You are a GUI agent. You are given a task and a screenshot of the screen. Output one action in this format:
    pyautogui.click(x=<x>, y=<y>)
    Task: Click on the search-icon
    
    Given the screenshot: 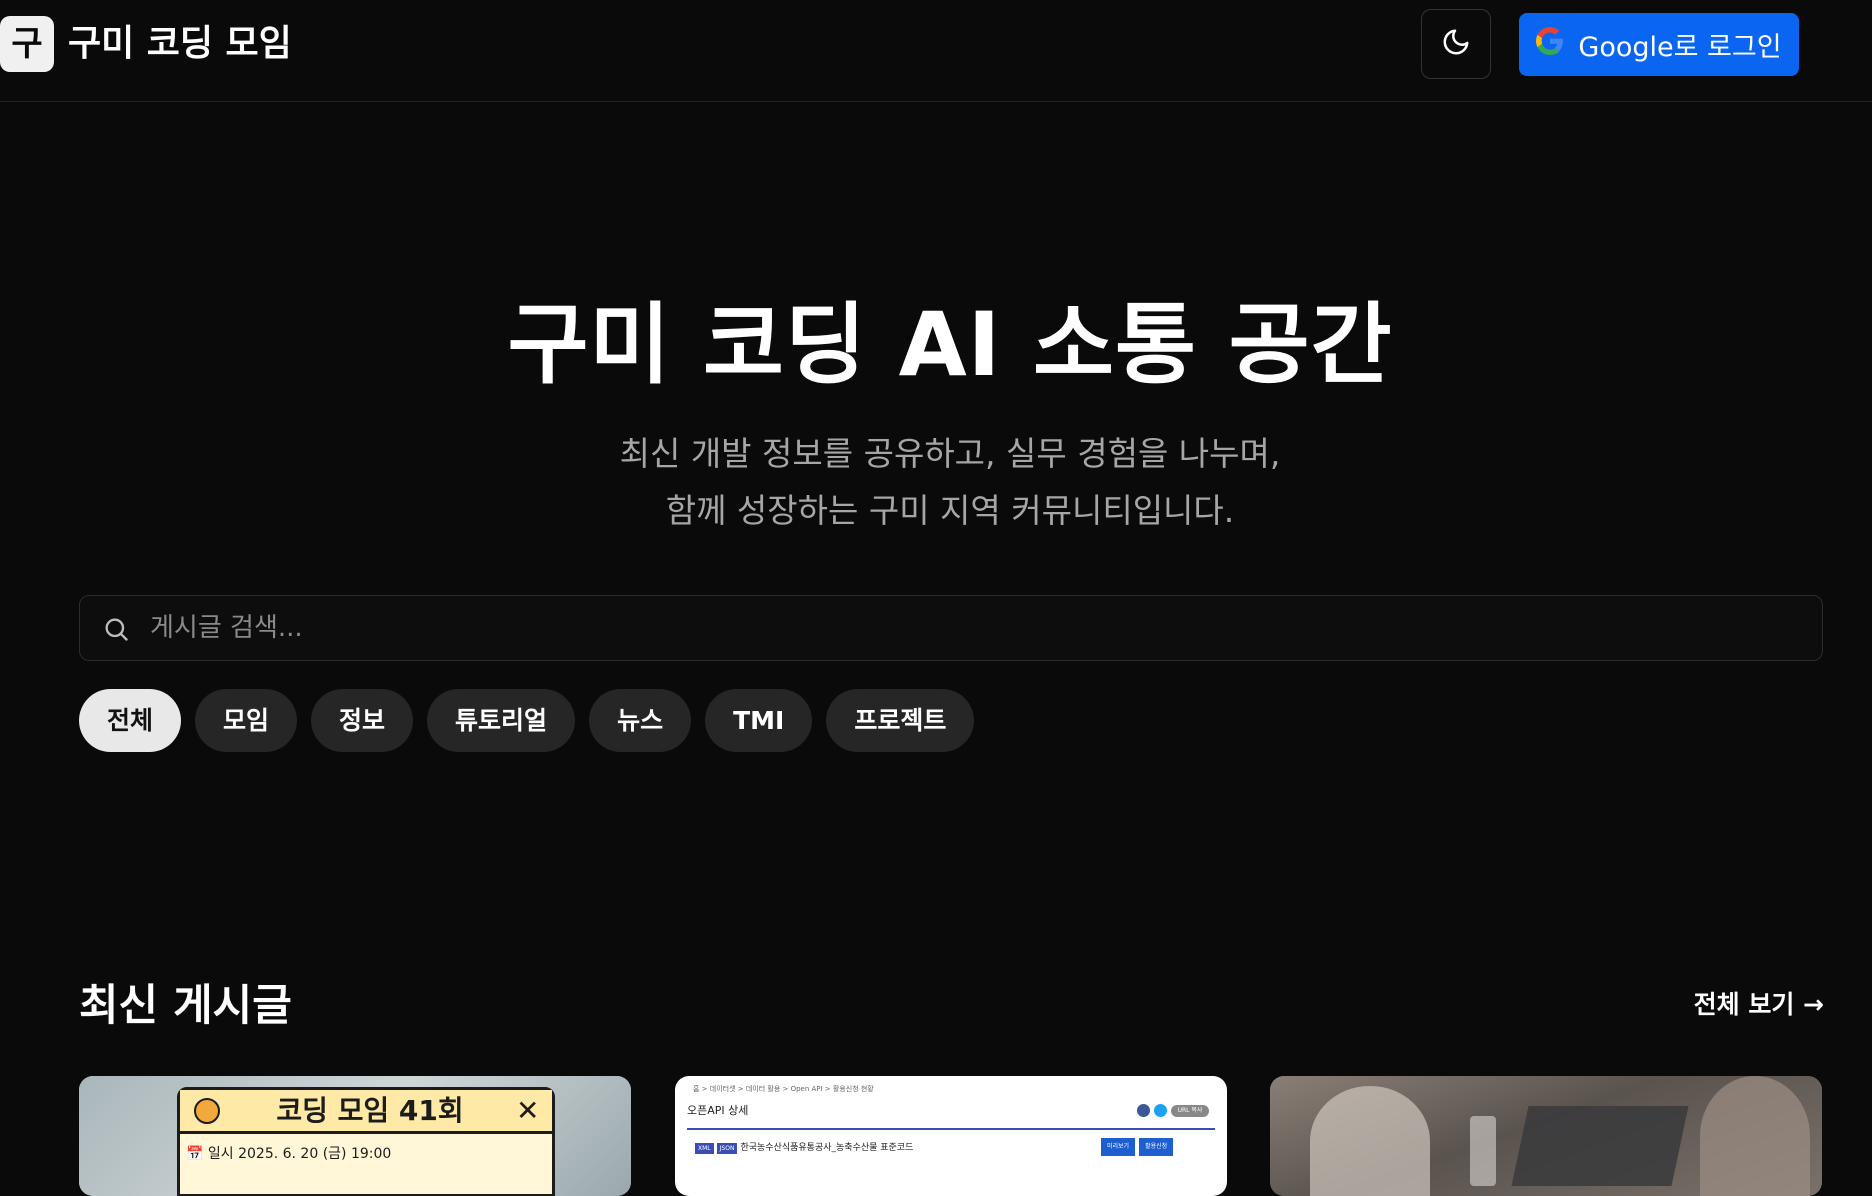 What is the action you would take?
    pyautogui.click(x=116, y=631)
    